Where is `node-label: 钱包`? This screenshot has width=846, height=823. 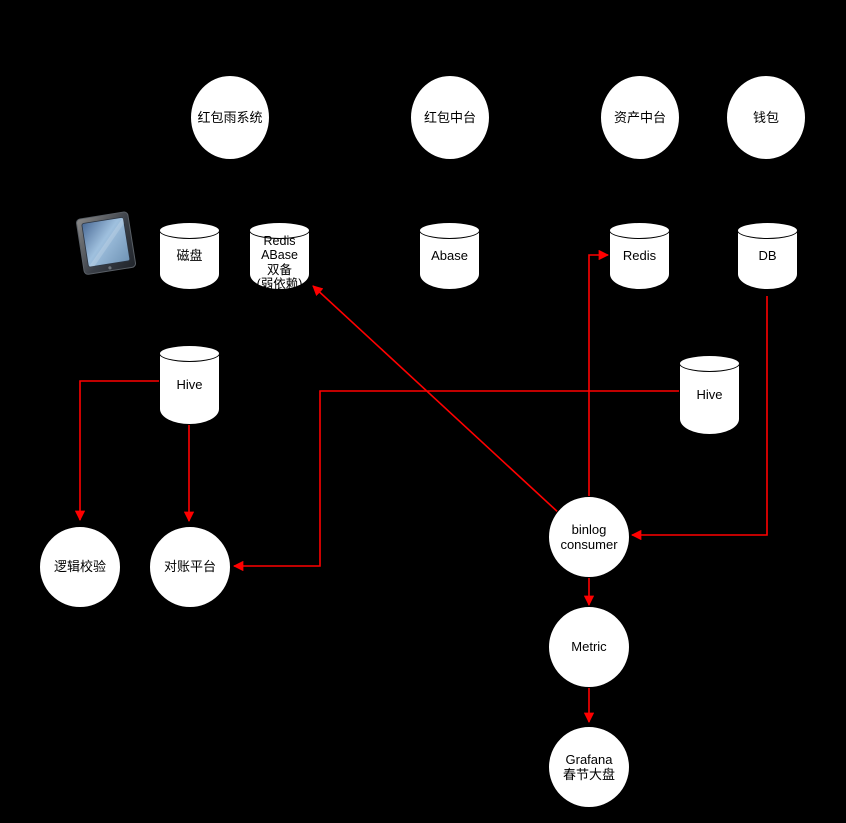 node-label: 钱包 is located at coordinates (765, 117).